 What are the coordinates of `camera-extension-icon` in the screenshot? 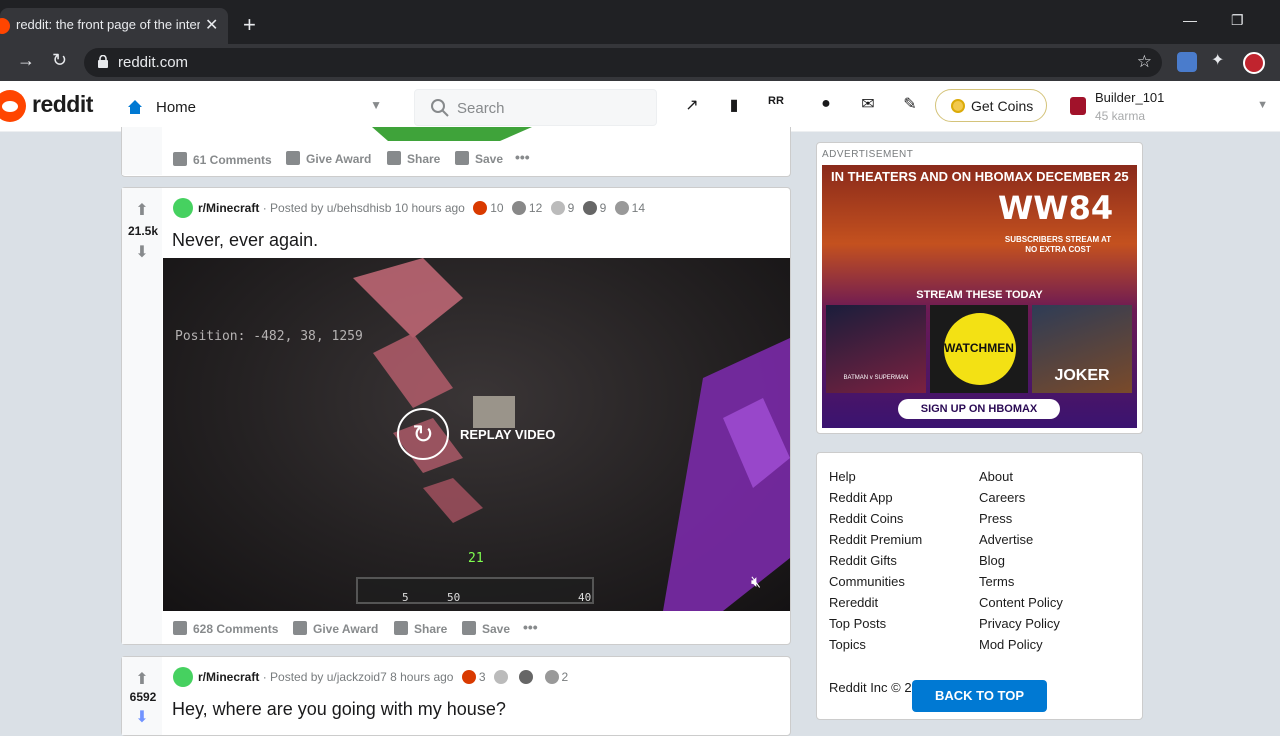 It's located at (1187, 62).